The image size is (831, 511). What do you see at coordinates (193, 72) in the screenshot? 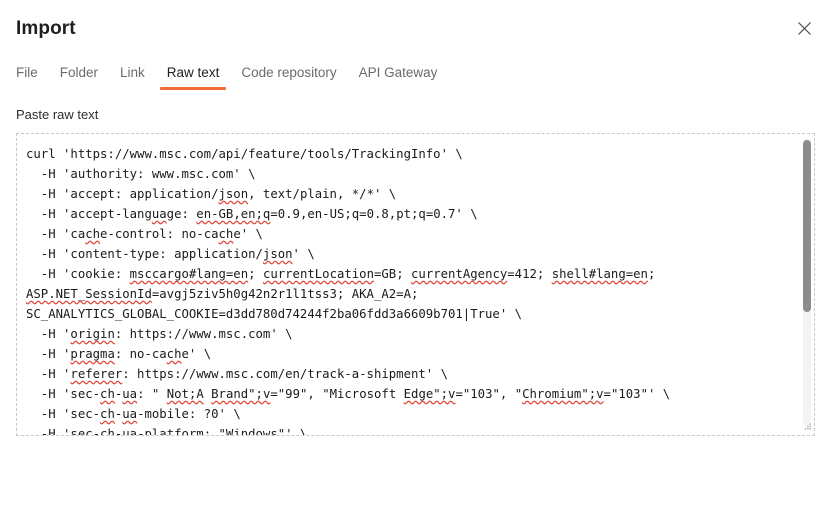
I see `tab-label: Raw text` at bounding box center [193, 72].